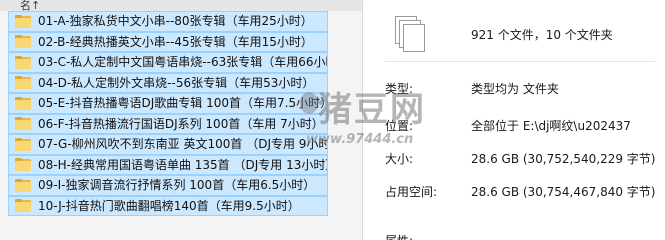 Image resolution: width=665 pixels, height=240 pixels. Describe the element at coordinates (542, 35) in the screenshot. I see `selection-summary: 921 个文件，10 个文件夹` at that location.